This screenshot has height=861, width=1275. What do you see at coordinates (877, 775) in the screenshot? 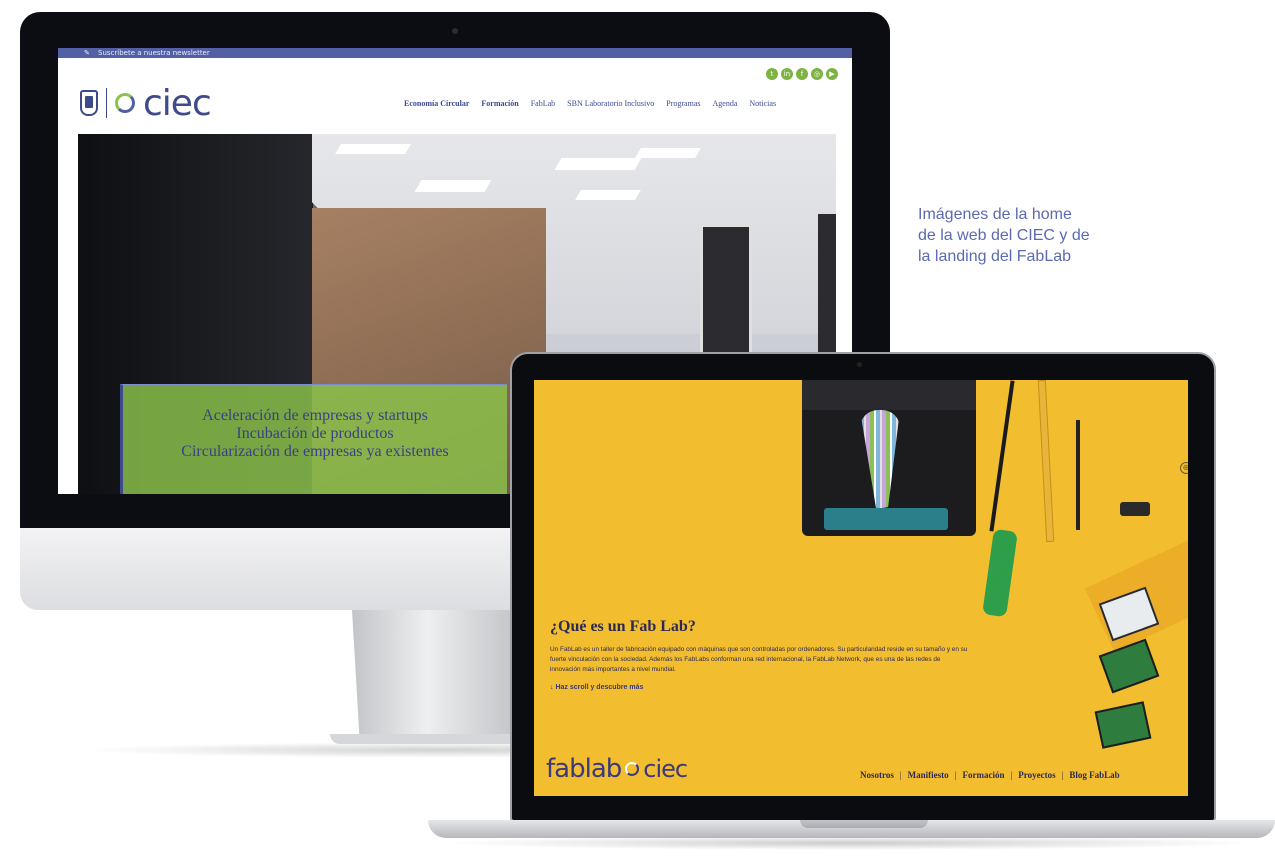
I see `nav-nosotros: Nosotros` at bounding box center [877, 775].